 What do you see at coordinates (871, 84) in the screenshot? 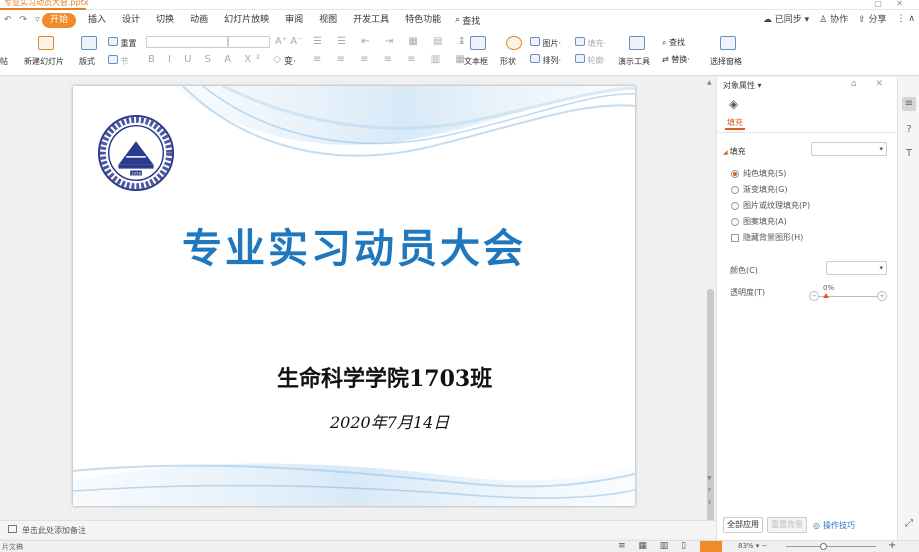
I see `pane-header-icons: ⌂ ✕` at bounding box center [871, 84].